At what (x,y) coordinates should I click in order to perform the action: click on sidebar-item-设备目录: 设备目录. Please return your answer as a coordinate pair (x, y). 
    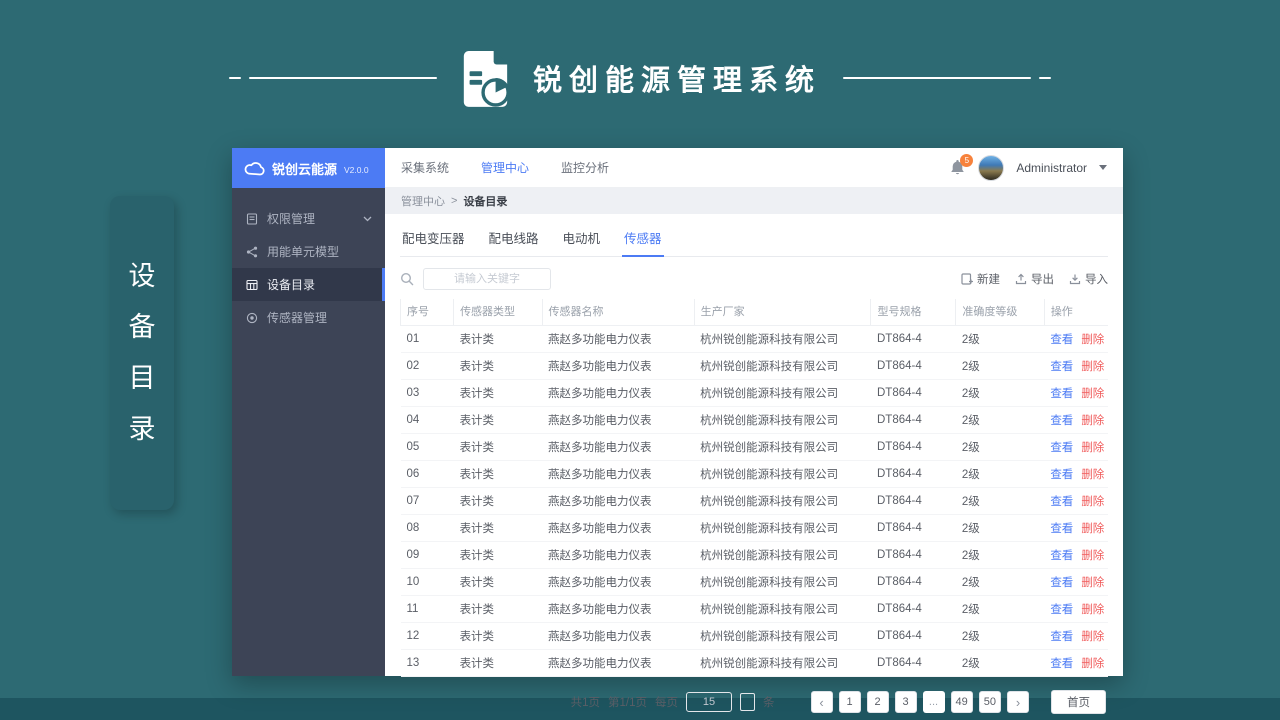
    Looking at the image, I should click on (308, 284).